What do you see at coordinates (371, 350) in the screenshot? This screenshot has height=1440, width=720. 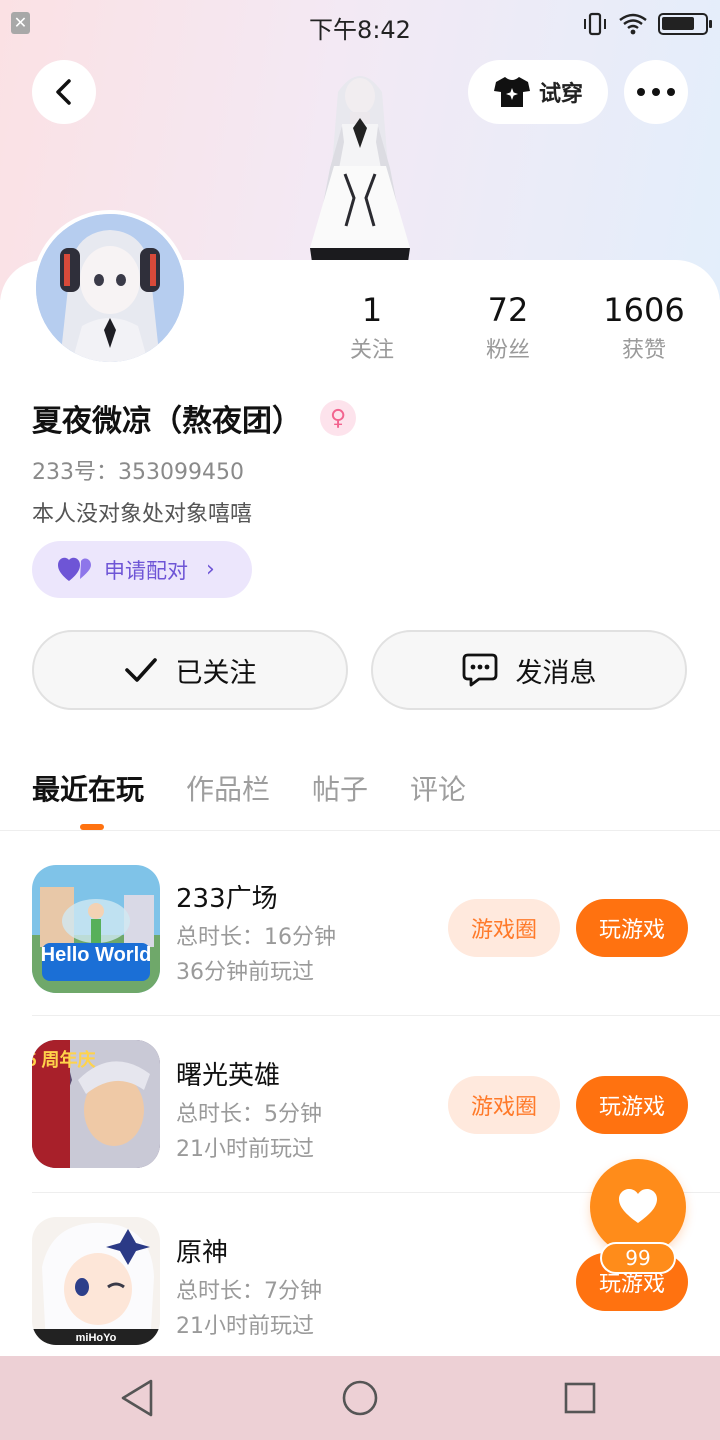 I see `stat-label: 关注` at bounding box center [371, 350].